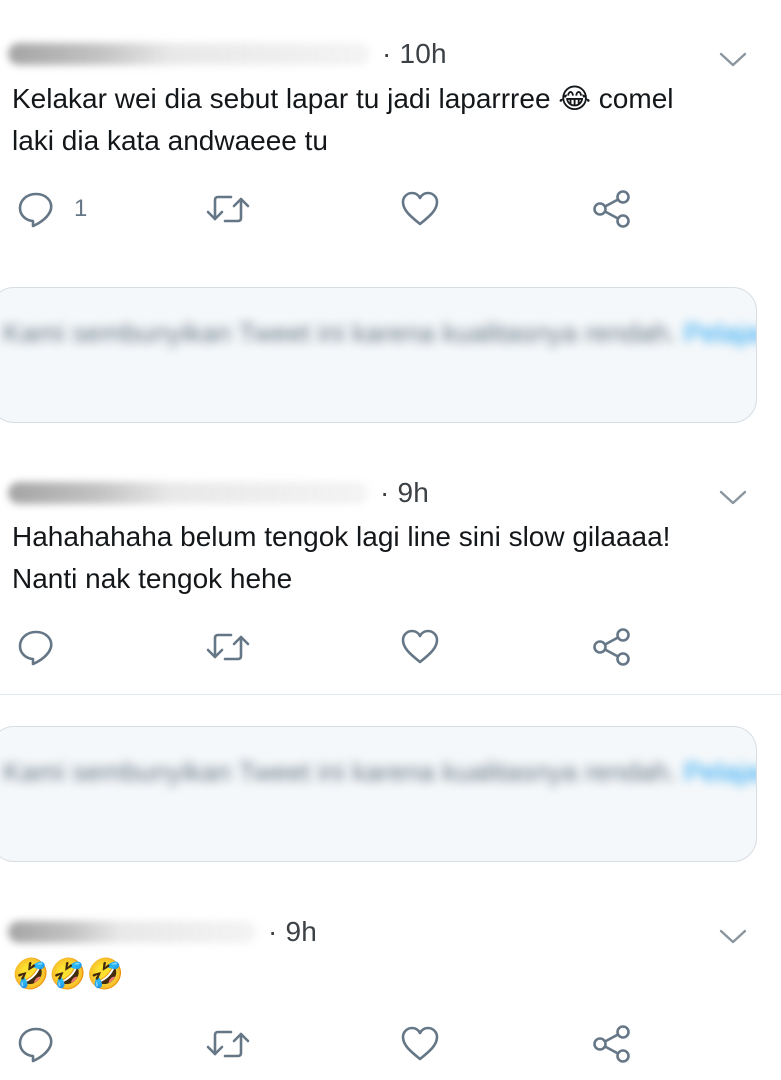 Image resolution: width=781 pixels, height=1080 pixels. What do you see at coordinates (68, 974) in the screenshot?
I see `tweet-text: 🤣🤣🤣` at bounding box center [68, 974].